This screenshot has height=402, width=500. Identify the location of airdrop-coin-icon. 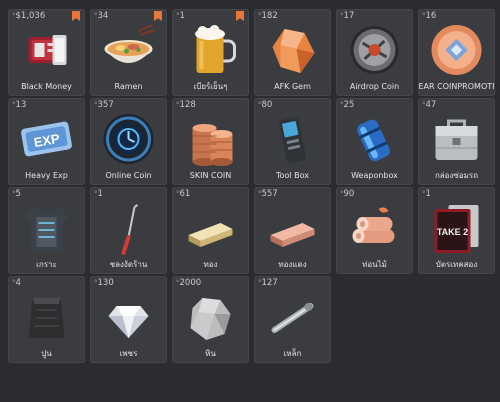
(374, 50).